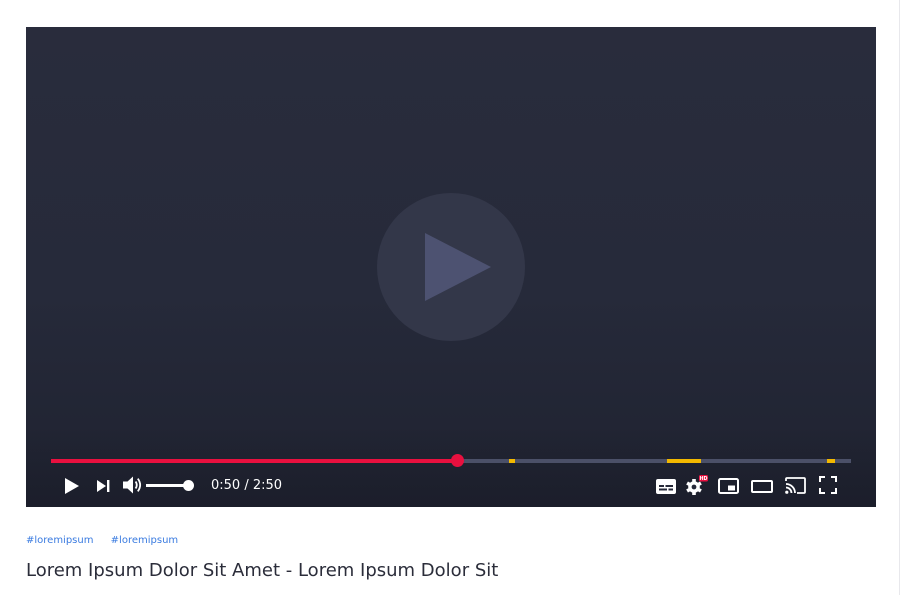  I want to click on time-display: 0:50 / 2:50, so click(246, 485).